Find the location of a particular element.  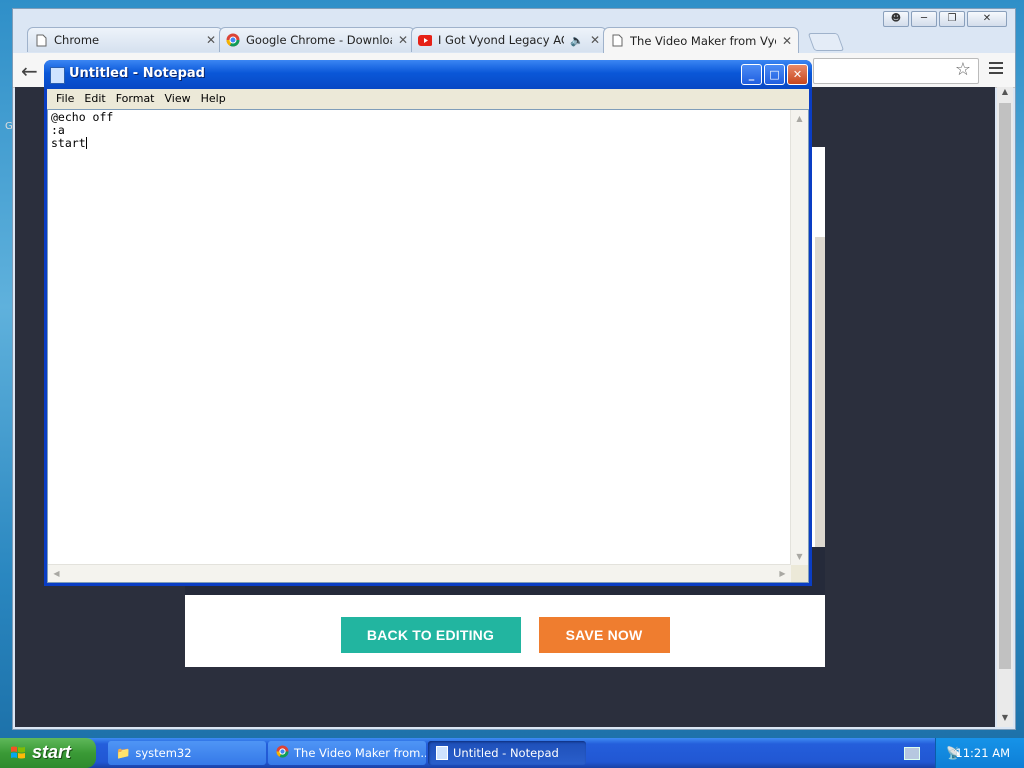

minimize-button: _ is located at coordinates (751, 74).